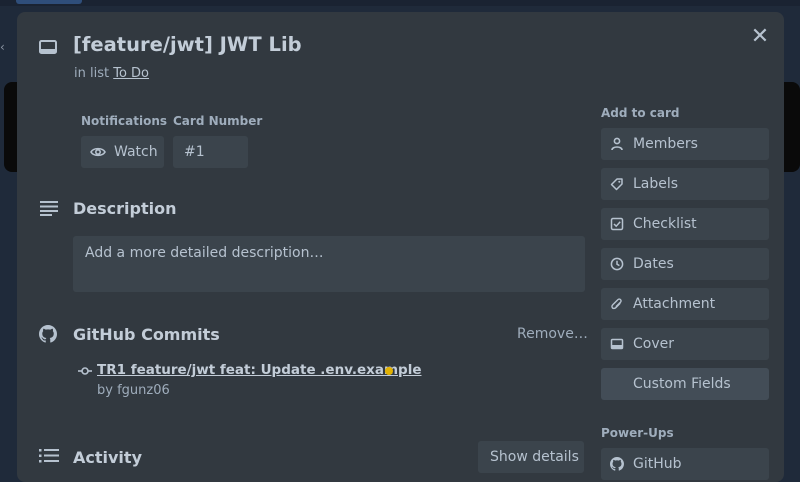 This screenshot has height=482, width=800. I want to click on watch-label: Watch, so click(136, 152).